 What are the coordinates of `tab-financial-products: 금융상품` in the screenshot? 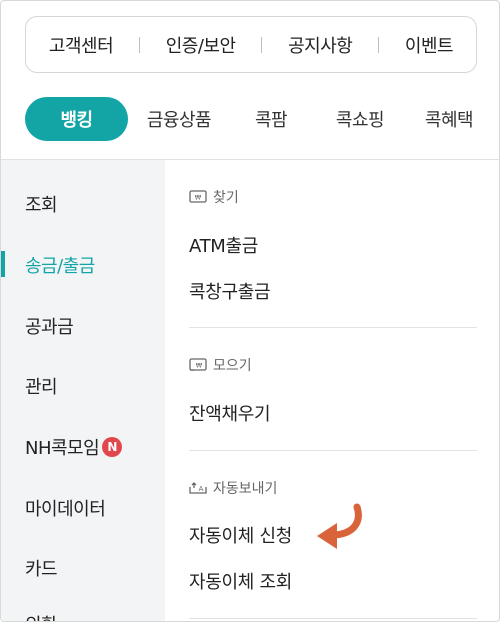 It's located at (179, 119).